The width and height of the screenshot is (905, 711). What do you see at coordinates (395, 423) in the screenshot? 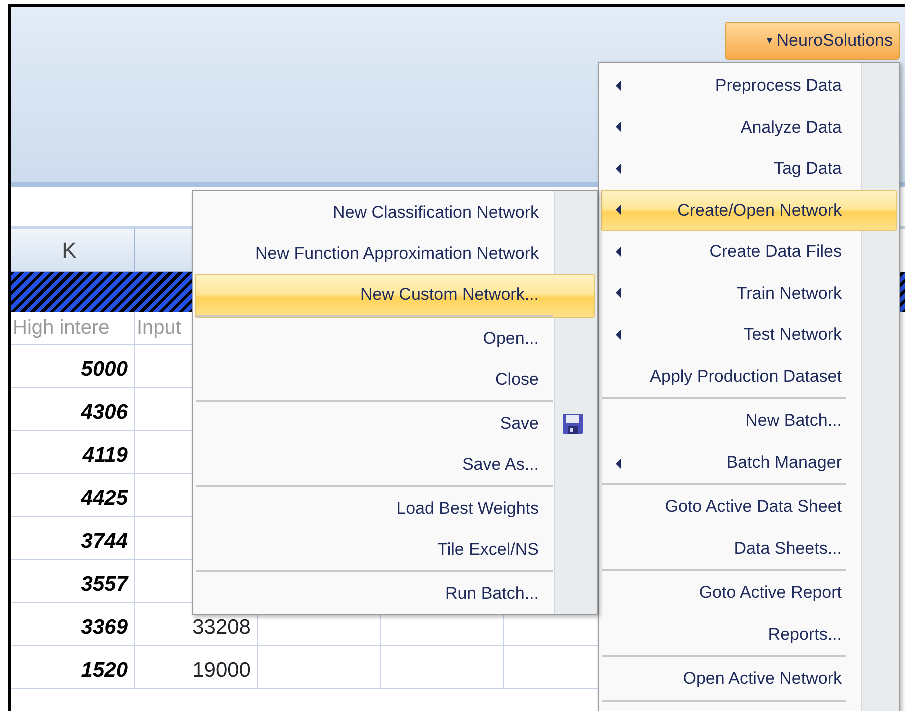
I see `menu-item: Save` at bounding box center [395, 423].